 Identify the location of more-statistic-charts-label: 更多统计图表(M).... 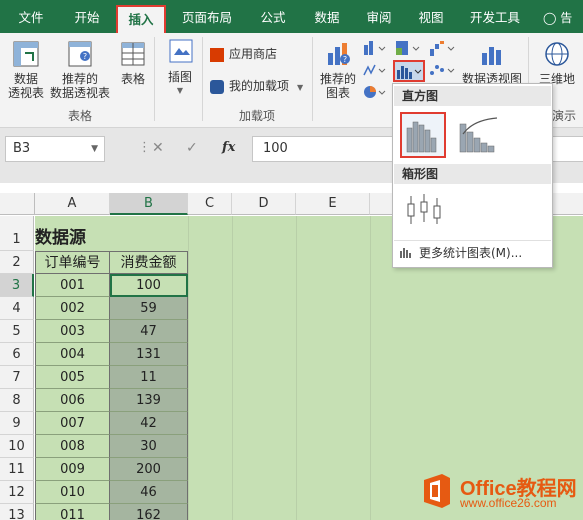
(471, 253).